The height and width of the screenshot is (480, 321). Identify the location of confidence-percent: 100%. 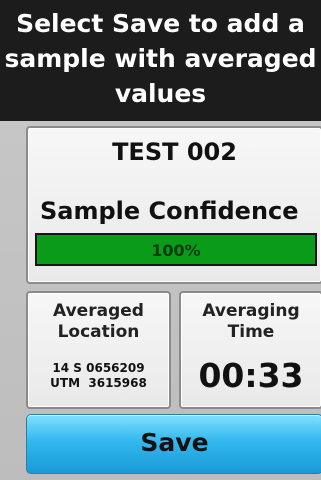
(176, 250).